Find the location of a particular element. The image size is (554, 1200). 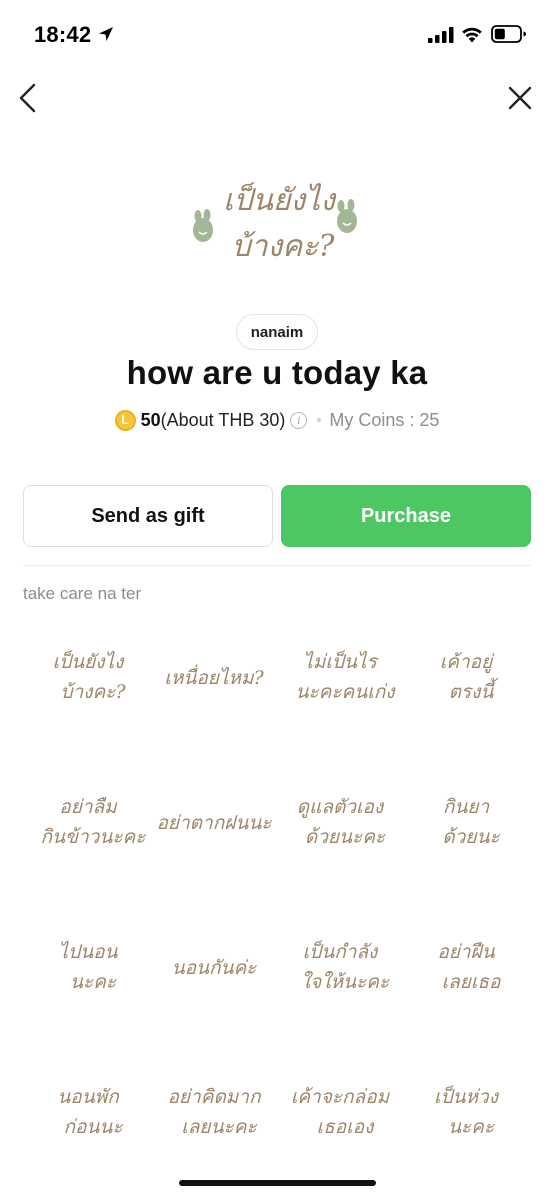

sticker-item: อย่าคิดมากเลยนะคะ is located at coordinates (214, 1120).